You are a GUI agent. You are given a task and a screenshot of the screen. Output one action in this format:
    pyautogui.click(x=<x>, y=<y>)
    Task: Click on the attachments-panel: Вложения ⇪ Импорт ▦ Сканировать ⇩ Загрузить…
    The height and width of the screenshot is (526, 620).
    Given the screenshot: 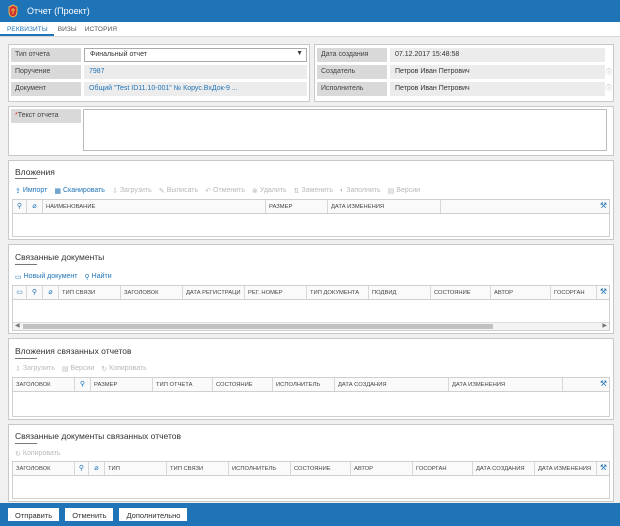 What is the action you would take?
    pyautogui.click(x=311, y=200)
    